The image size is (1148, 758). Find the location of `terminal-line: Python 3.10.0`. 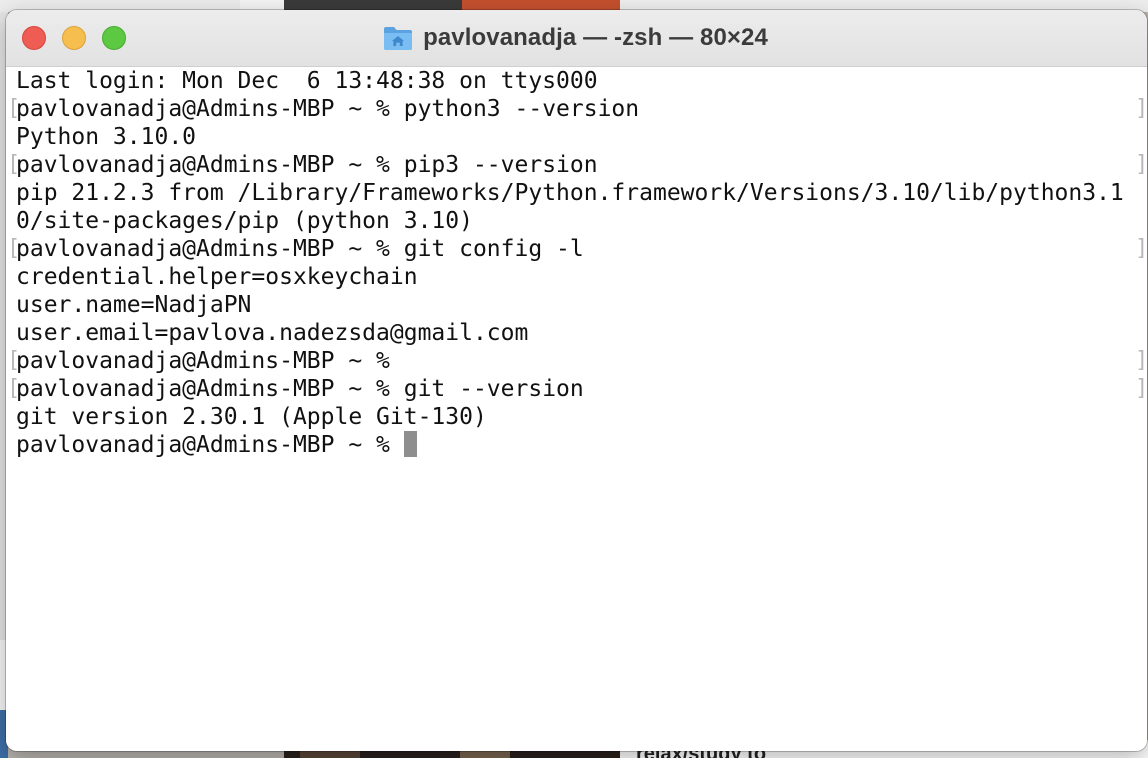

terminal-line: Python 3.10.0 is located at coordinates (106, 137).